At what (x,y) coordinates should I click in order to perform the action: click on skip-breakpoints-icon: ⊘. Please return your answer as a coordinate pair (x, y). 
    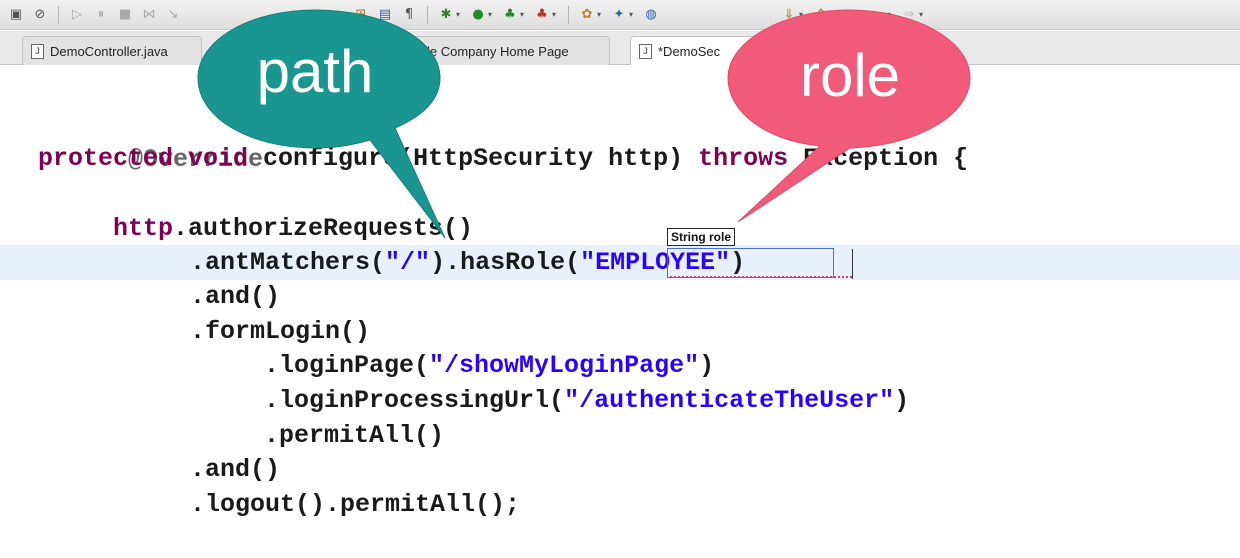
    Looking at the image, I should click on (40, 15).